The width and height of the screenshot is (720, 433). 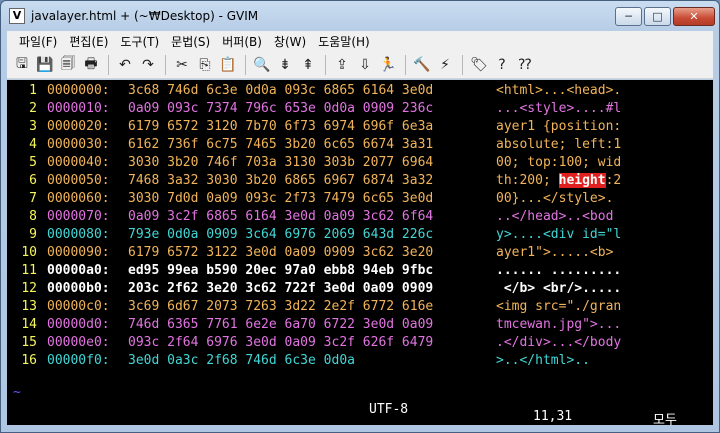 What do you see at coordinates (78, 360) in the screenshot?
I see `hex-address: 00000f0:` at bounding box center [78, 360].